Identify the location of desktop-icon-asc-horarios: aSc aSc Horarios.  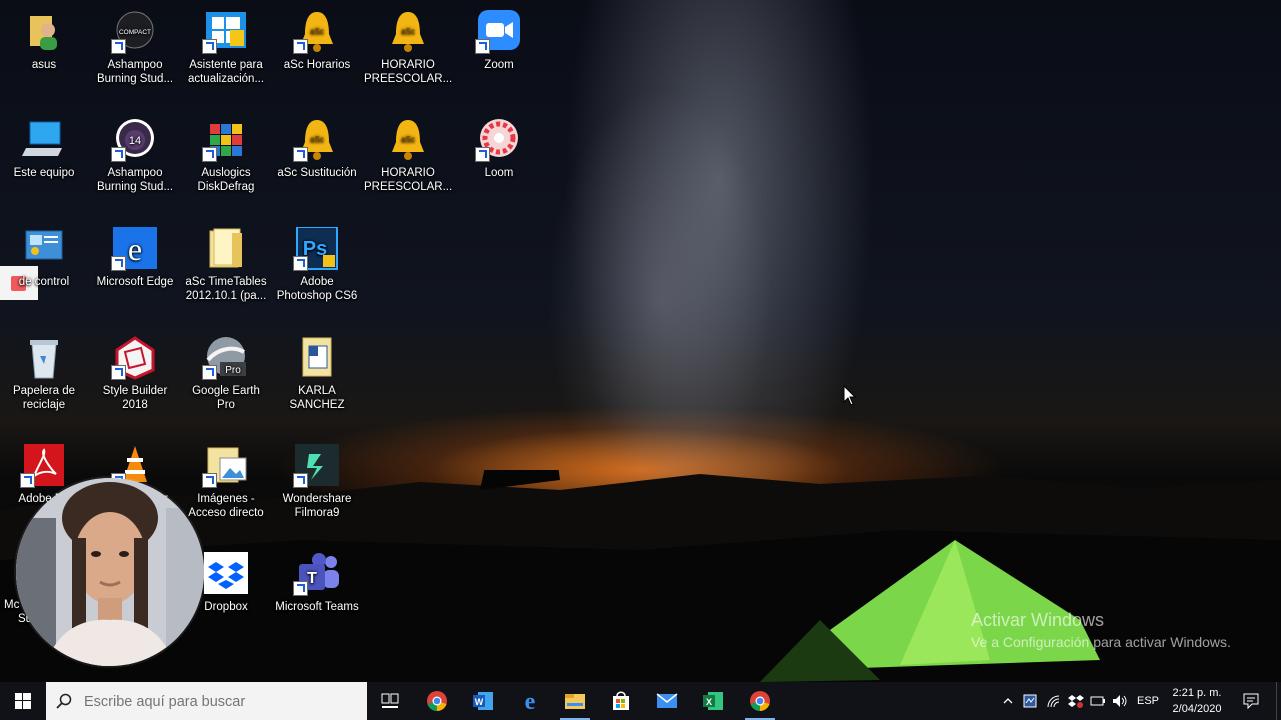
(317, 41).